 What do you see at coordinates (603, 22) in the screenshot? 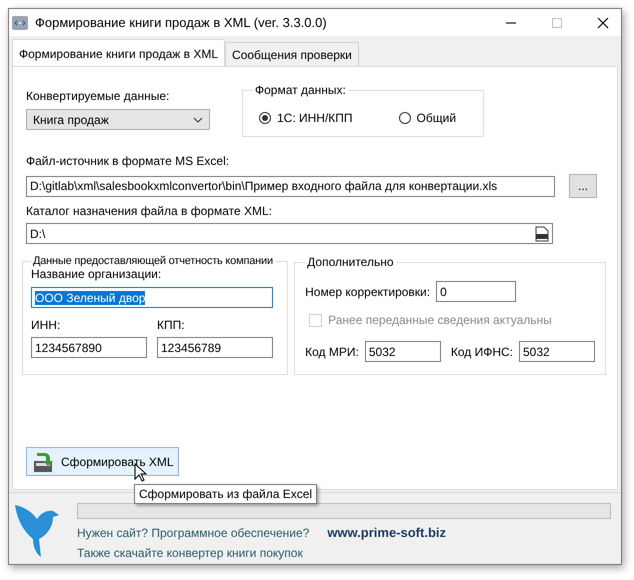
I see `close-icon` at bounding box center [603, 22].